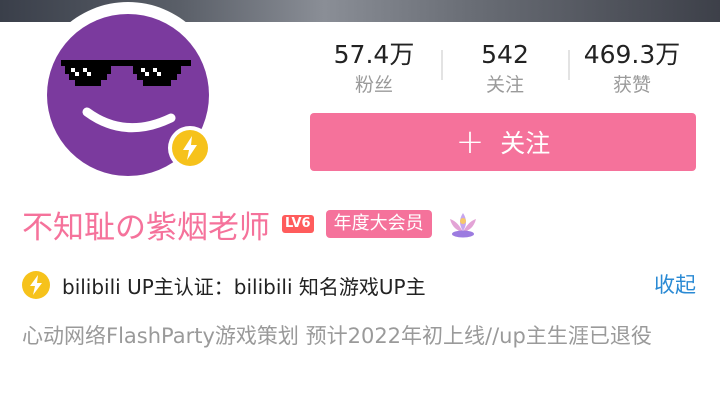 This screenshot has width=720, height=404. Describe the element at coordinates (378, 224) in the screenshot. I see `vip-badge: 年度大会员` at that location.